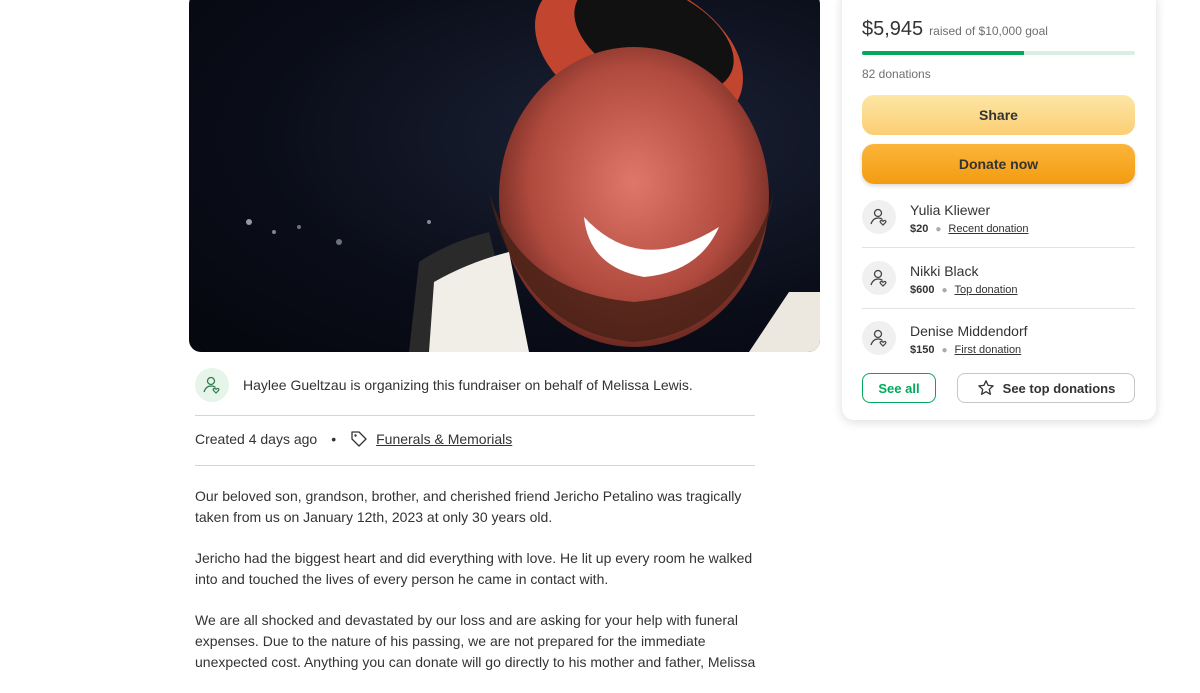  I want to click on donor-details: $600 ● Top donation, so click(964, 290).